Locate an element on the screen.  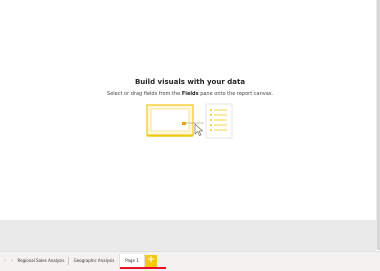
tab-label: Geographic Analysis is located at coordinates (94, 260).